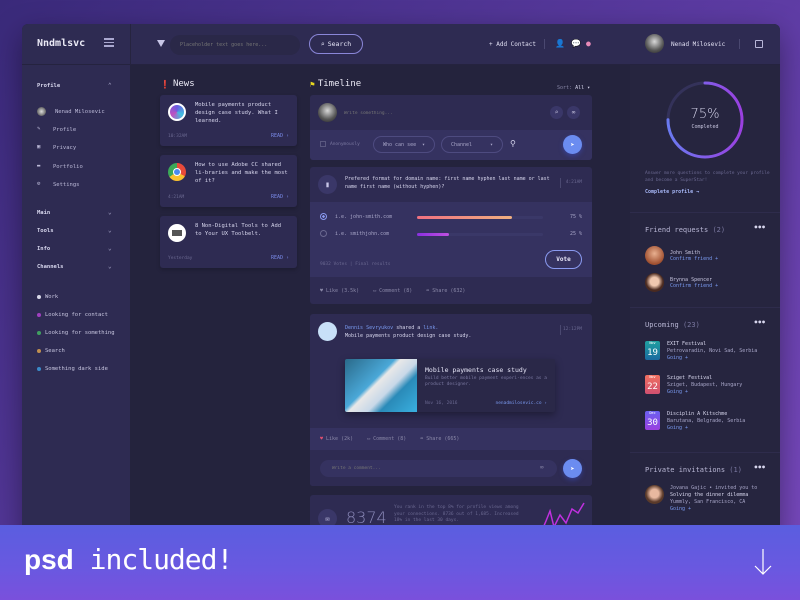 Image resolution: width=800 pixels, height=600 pixels. What do you see at coordinates (58, 184) in the screenshot?
I see `sidebar-item-settings: ⚙ Settings` at bounding box center [58, 184].